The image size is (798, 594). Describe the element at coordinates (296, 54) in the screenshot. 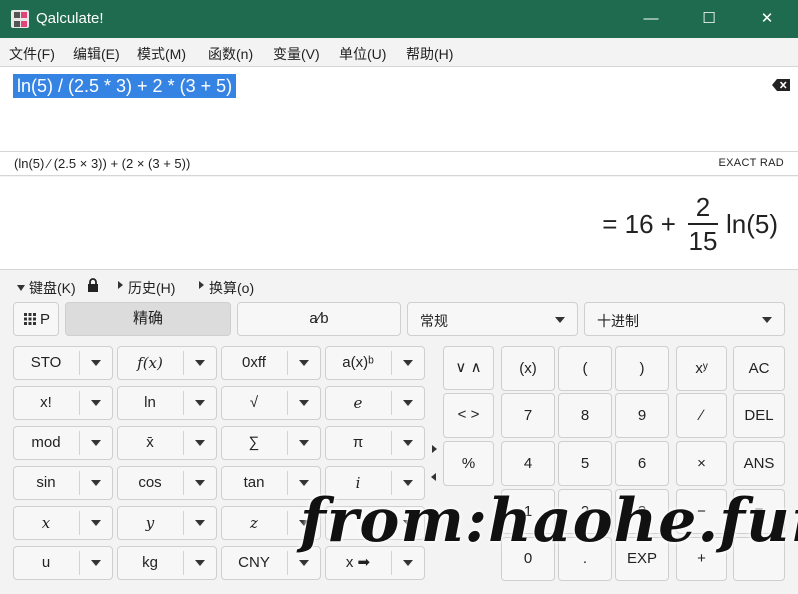

I see `menu-variables: 变量(V)` at that location.